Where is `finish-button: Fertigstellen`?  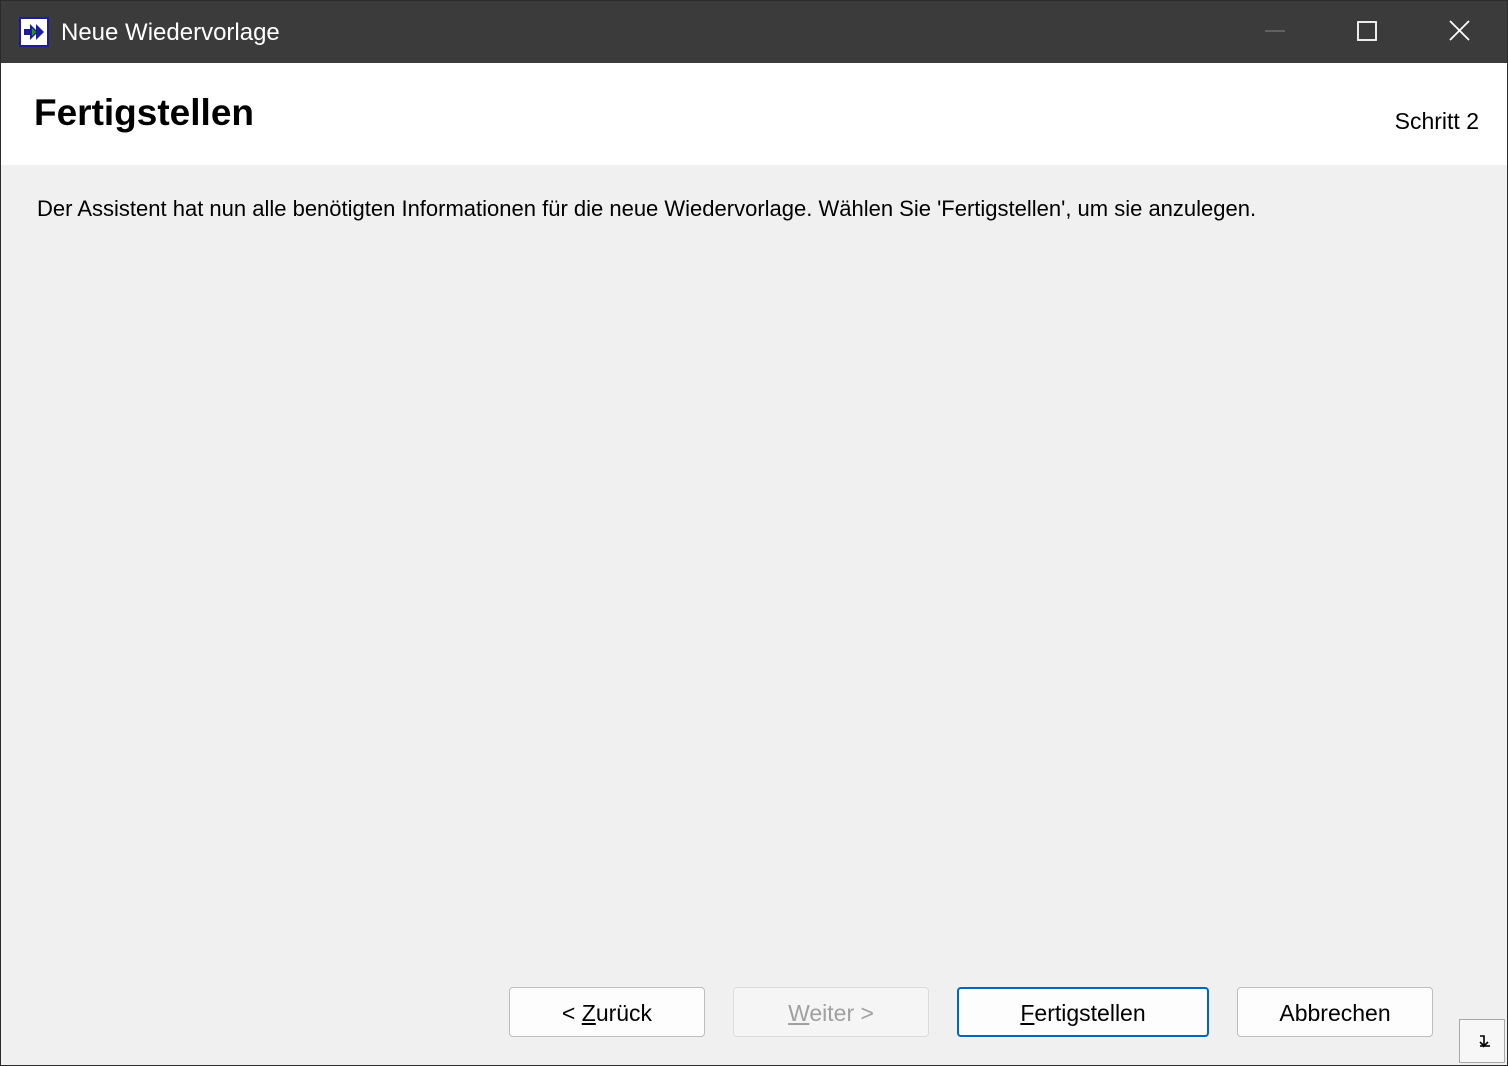 finish-button: Fertigstellen is located at coordinates (1083, 1012).